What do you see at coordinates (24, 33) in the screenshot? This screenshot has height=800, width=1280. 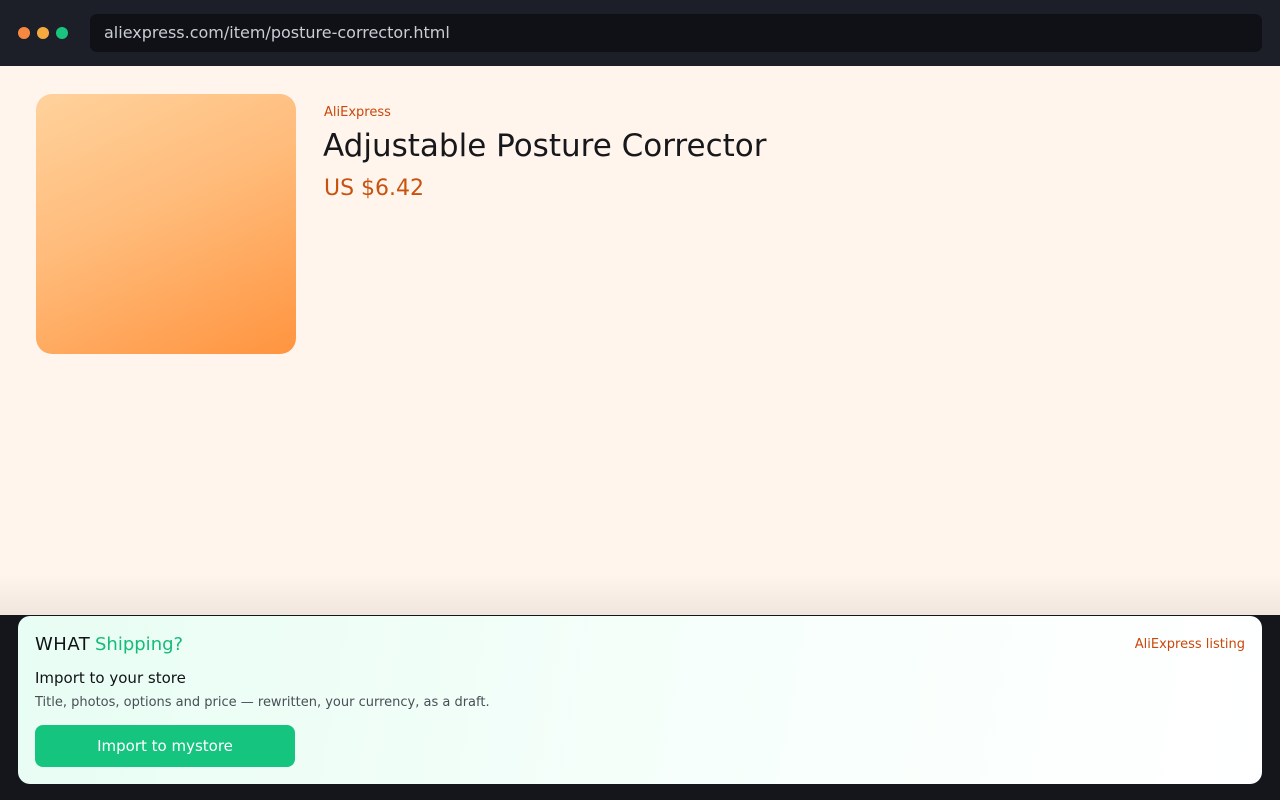 I see `close-window-dot` at bounding box center [24, 33].